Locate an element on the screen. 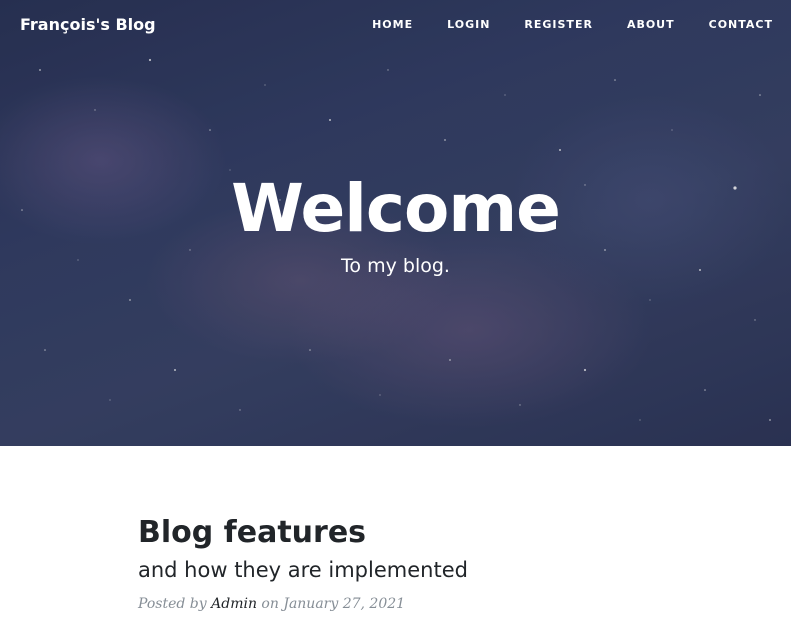 The image size is (791, 634). hero-subtitle: To my blog. is located at coordinates (395, 266).